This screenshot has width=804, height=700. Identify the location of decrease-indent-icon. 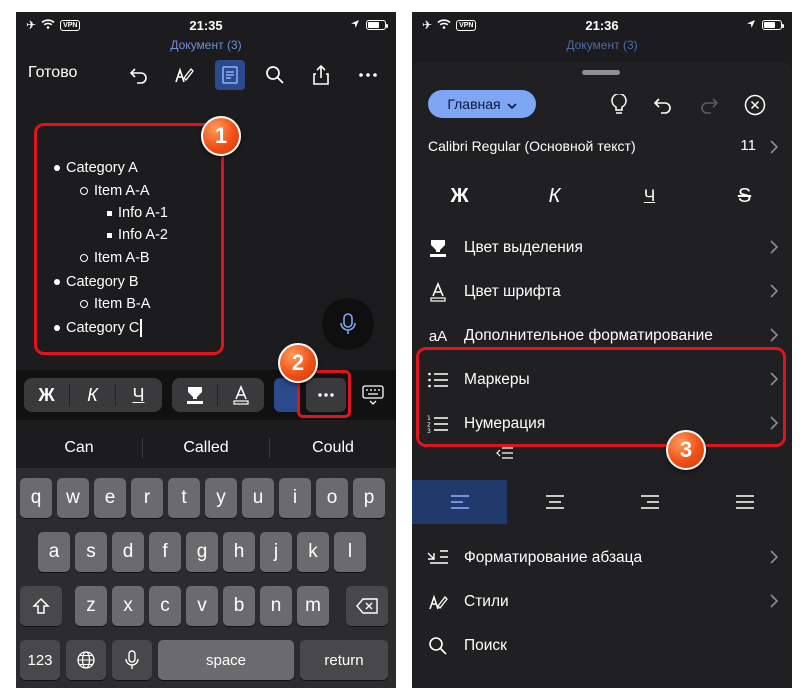
(505, 455).